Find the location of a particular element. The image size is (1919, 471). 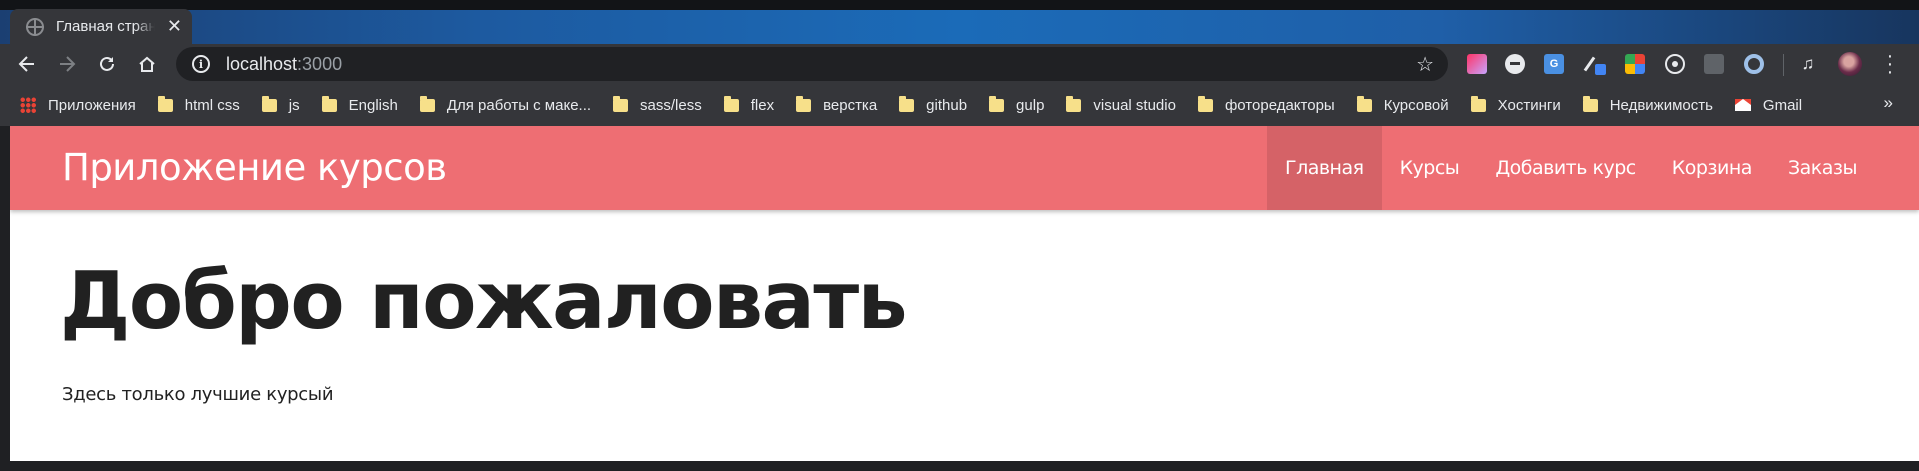

bookmark-label: github is located at coordinates (947, 105).